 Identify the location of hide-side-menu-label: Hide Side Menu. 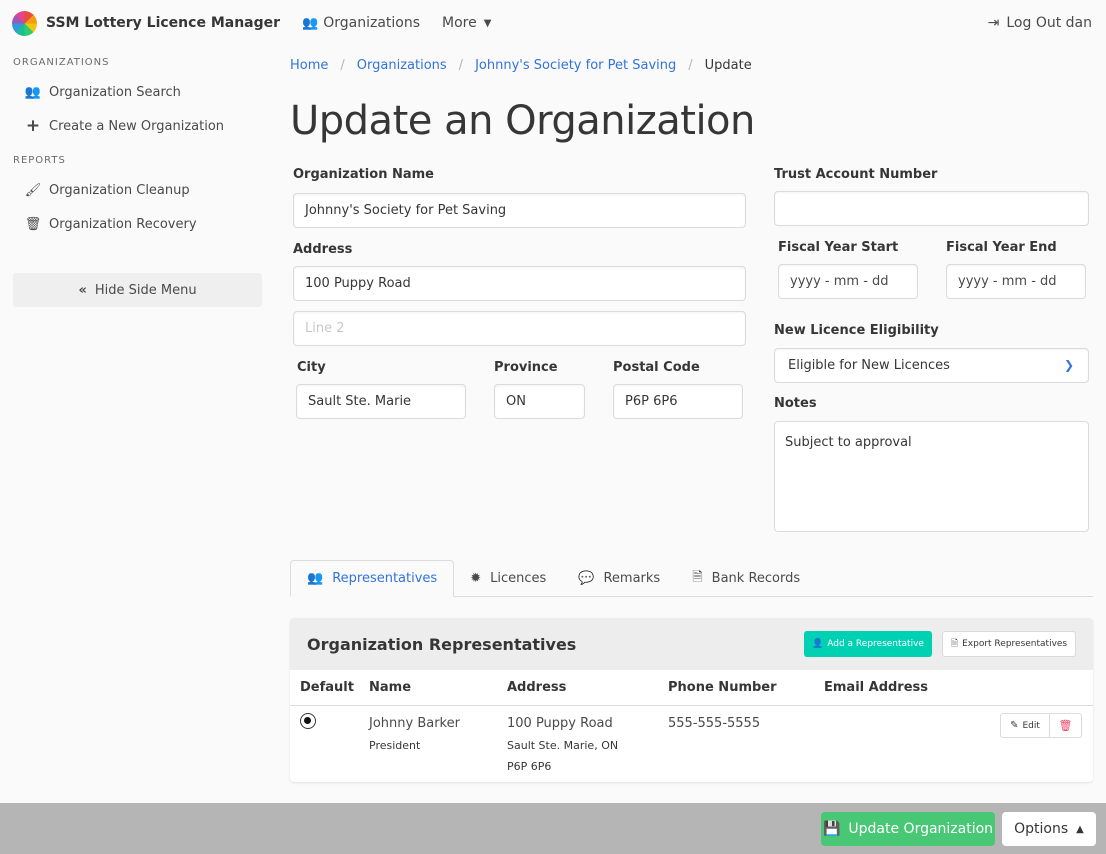
(145, 290).